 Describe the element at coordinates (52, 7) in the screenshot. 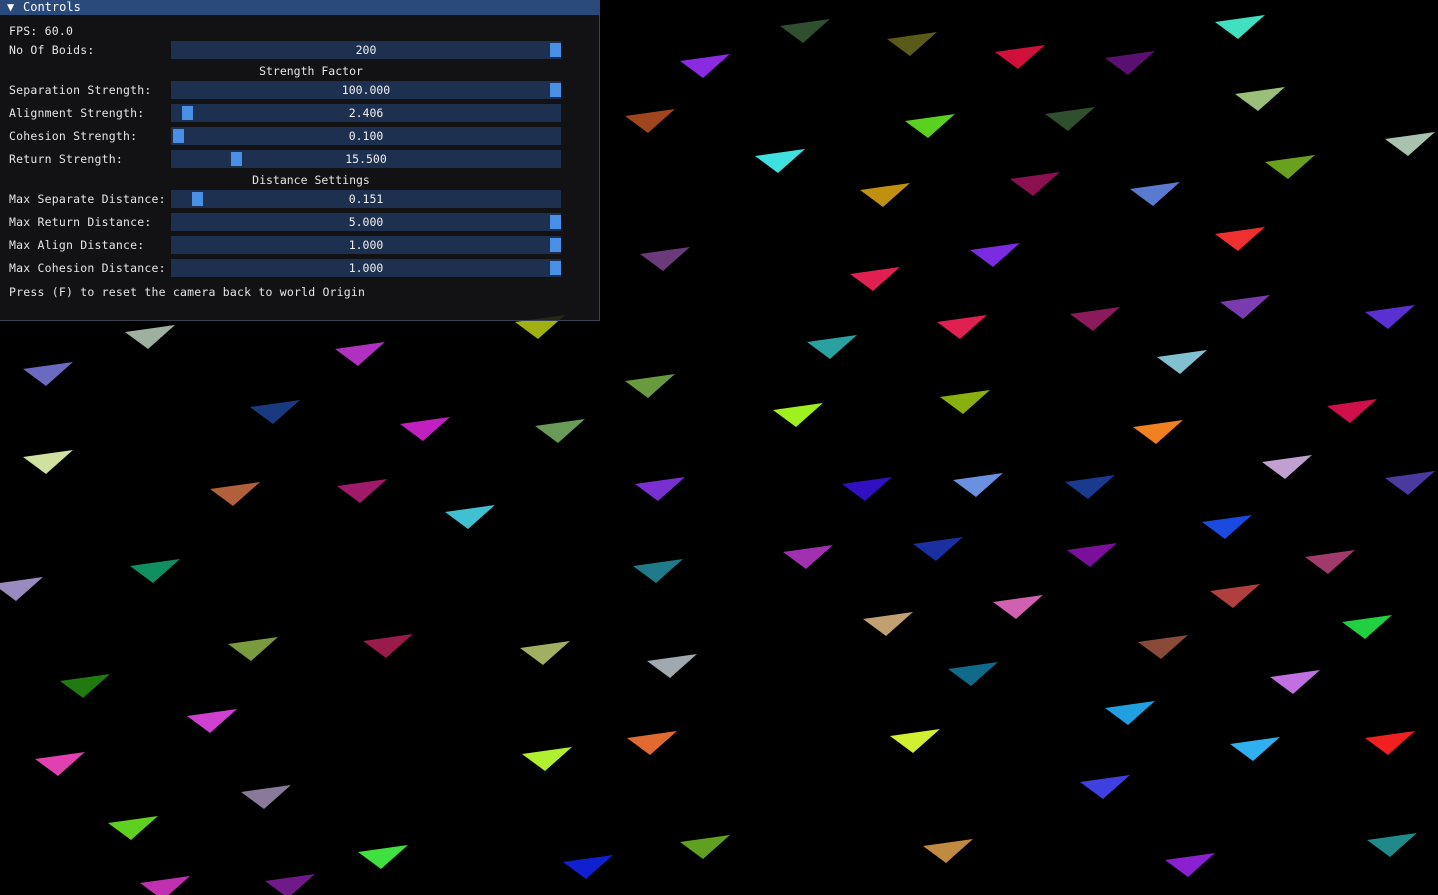

I see `window-title: Controls` at that location.